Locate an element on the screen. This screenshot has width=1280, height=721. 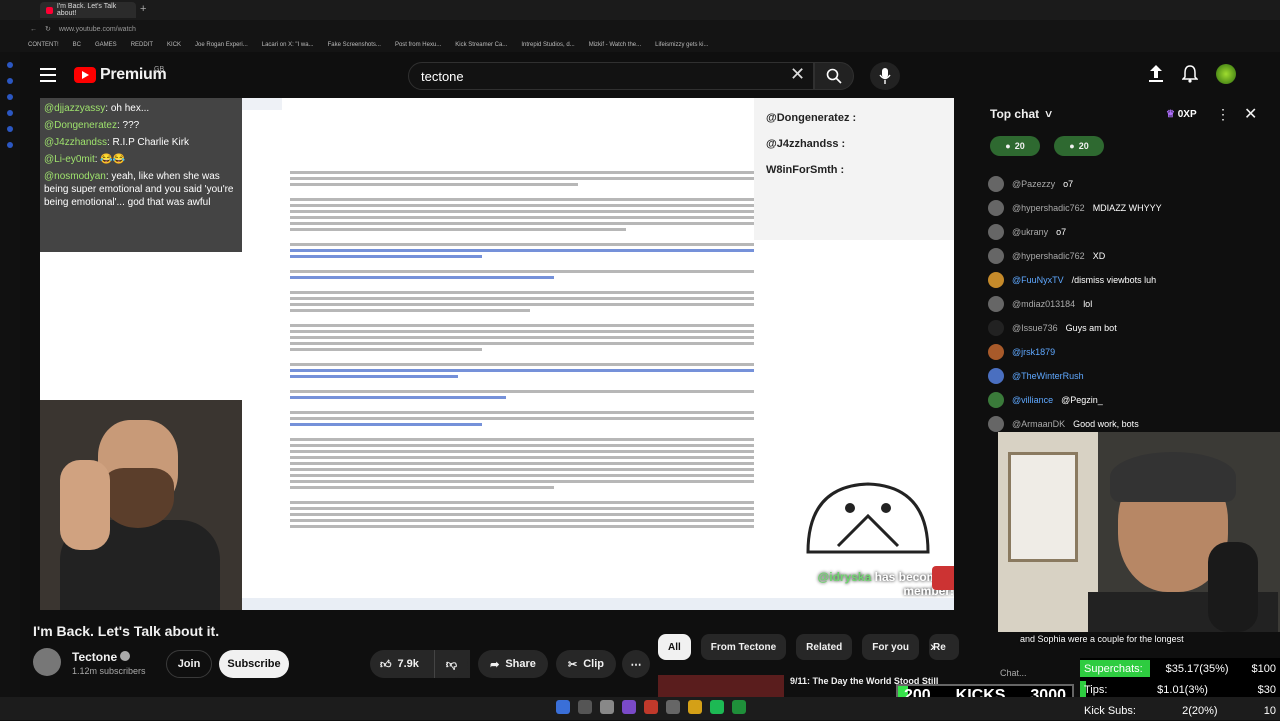
chat-author: @TheWinterRush is located at coordinates (1048, 376).